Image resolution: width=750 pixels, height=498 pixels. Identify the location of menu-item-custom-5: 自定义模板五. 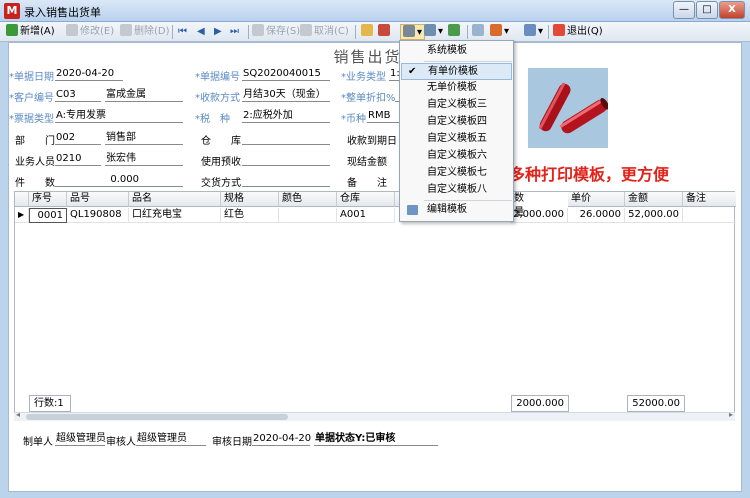
(456, 139).